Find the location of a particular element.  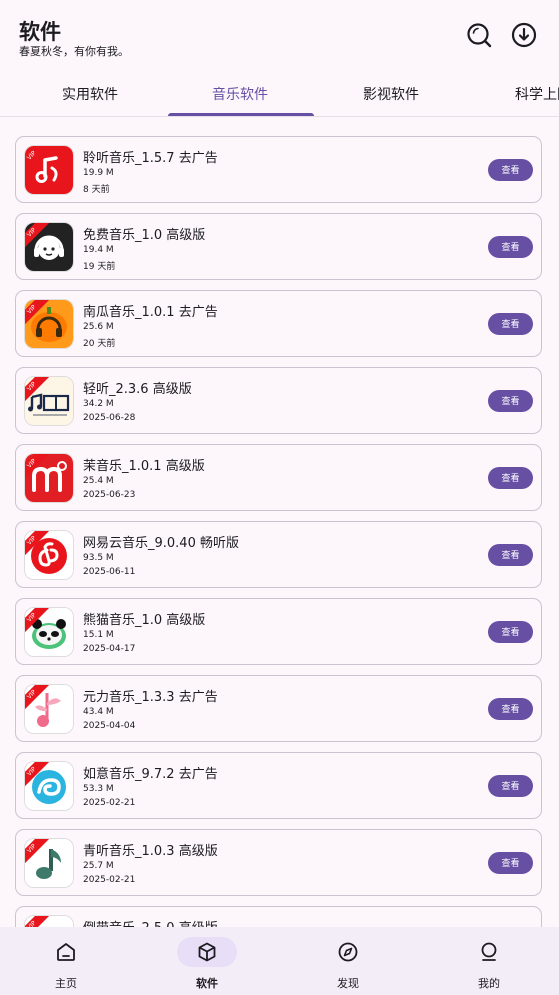

app-name: 南瓜音乐_1.0.1 去广告 is located at coordinates (150, 312).